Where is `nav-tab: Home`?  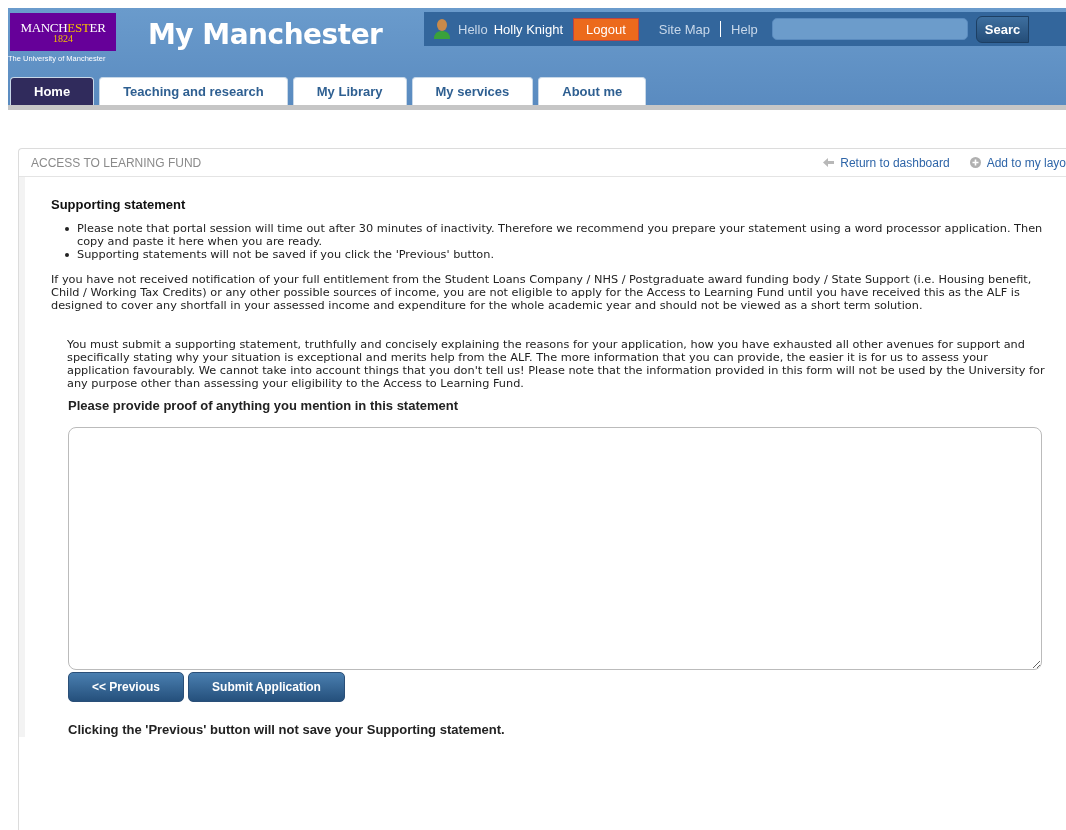 nav-tab: Home is located at coordinates (52, 91).